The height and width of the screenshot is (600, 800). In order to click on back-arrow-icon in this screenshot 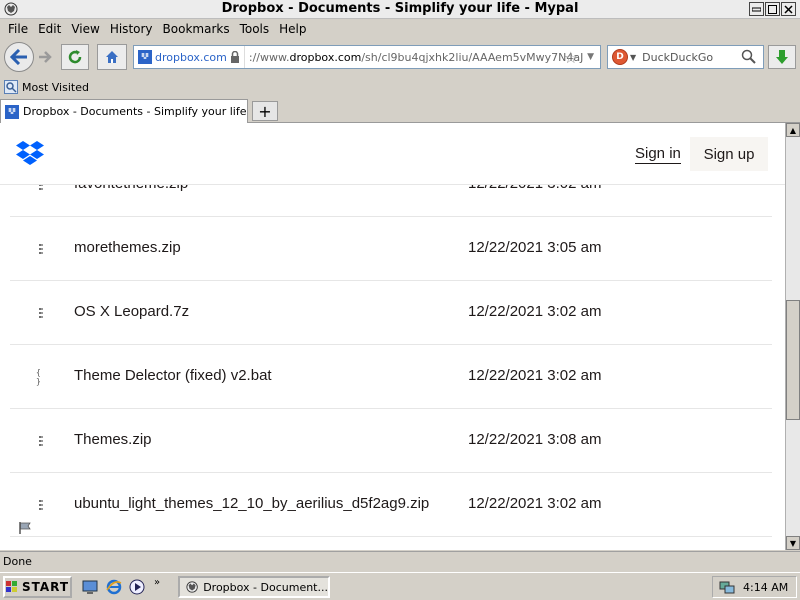, I will do `click(18, 57)`.